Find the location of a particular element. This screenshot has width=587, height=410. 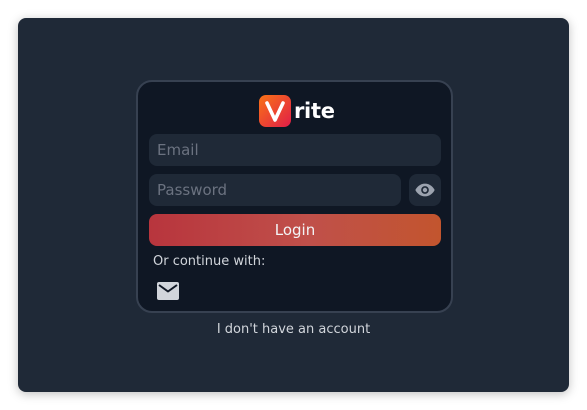

eye-icon is located at coordinates (425, 190).